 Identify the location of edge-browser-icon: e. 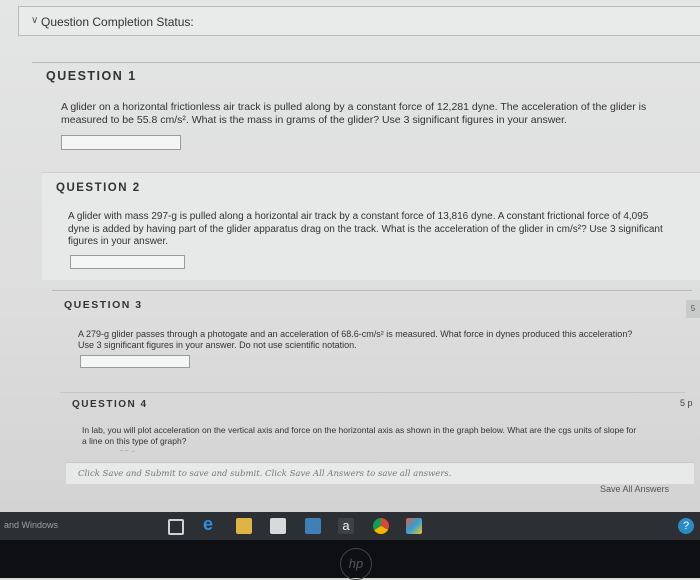
(211, 524).